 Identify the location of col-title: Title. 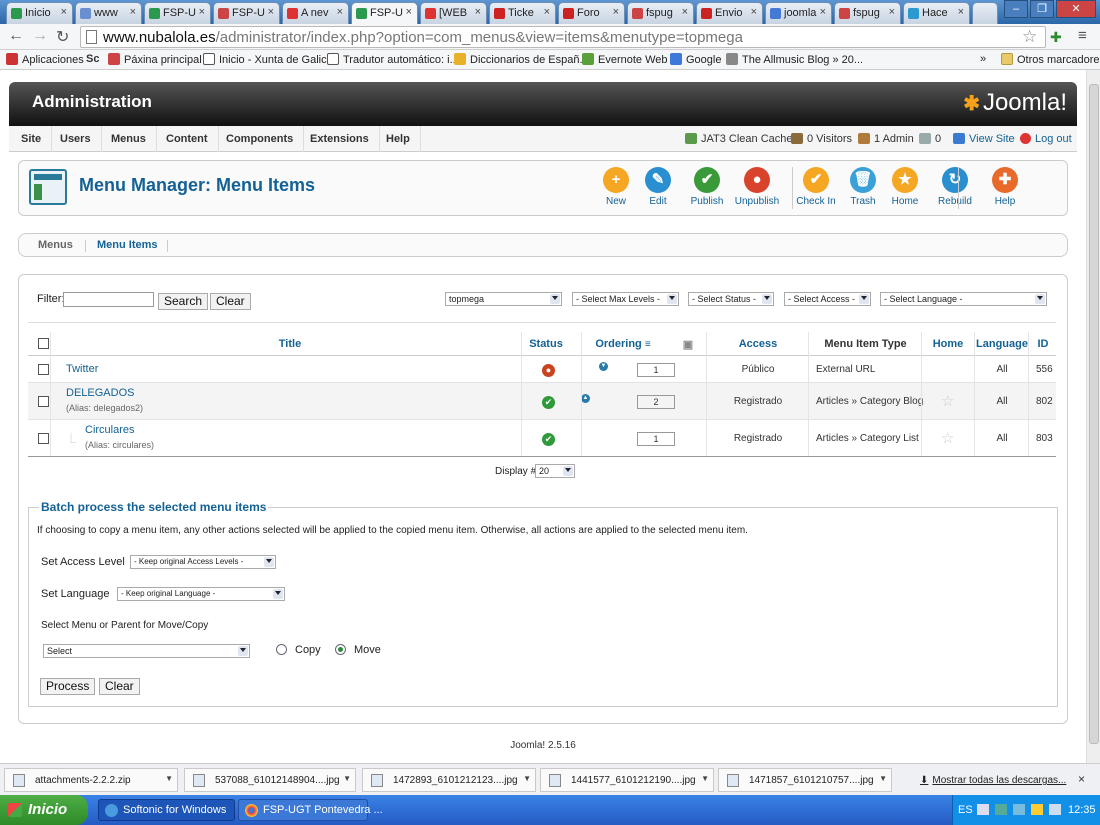
(290, 344).